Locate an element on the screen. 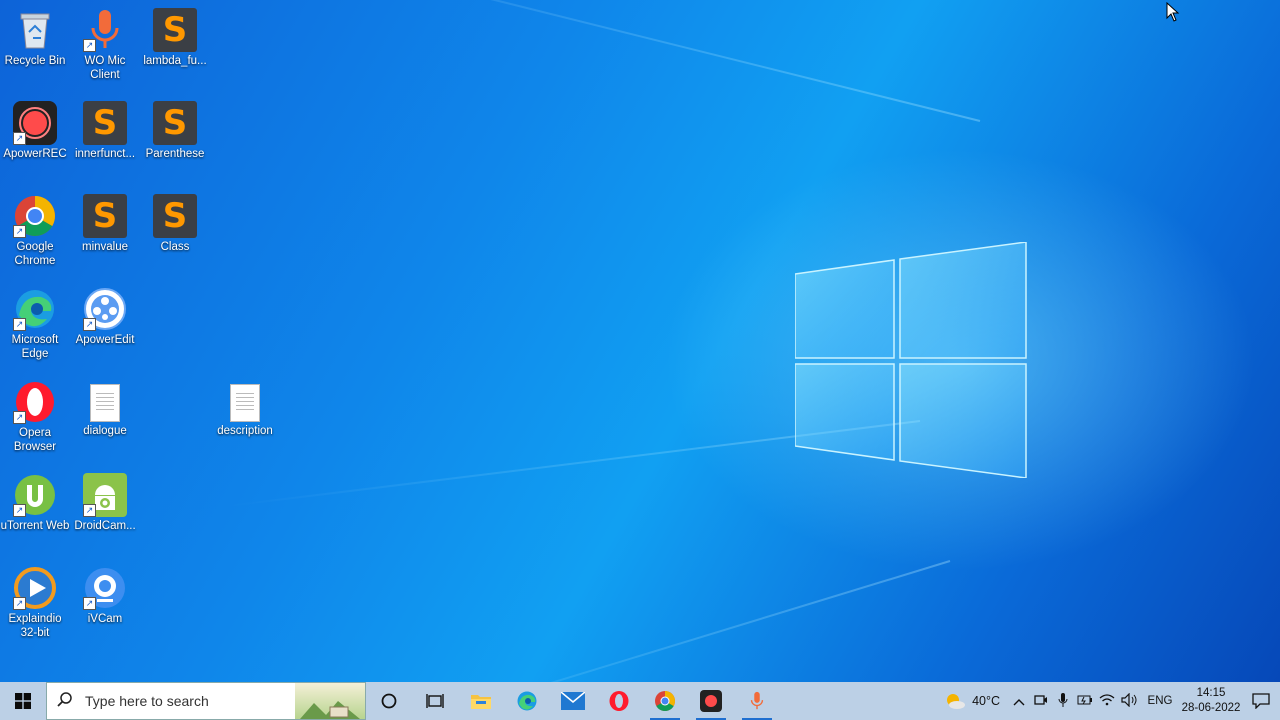 The image size is (1280, 720). start-button is located at coordinates (23, 701).